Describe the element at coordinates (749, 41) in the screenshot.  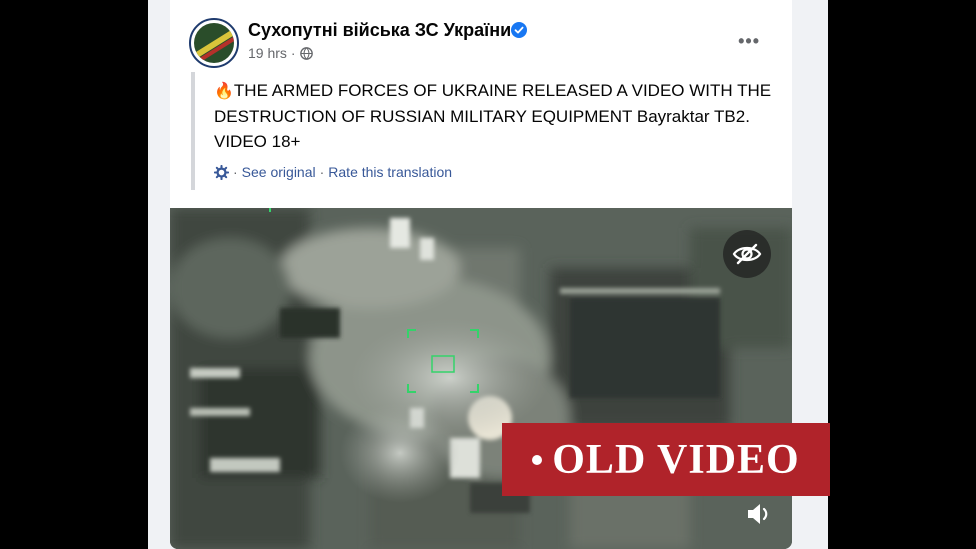
I see `more-options-icon: •••` at that location.